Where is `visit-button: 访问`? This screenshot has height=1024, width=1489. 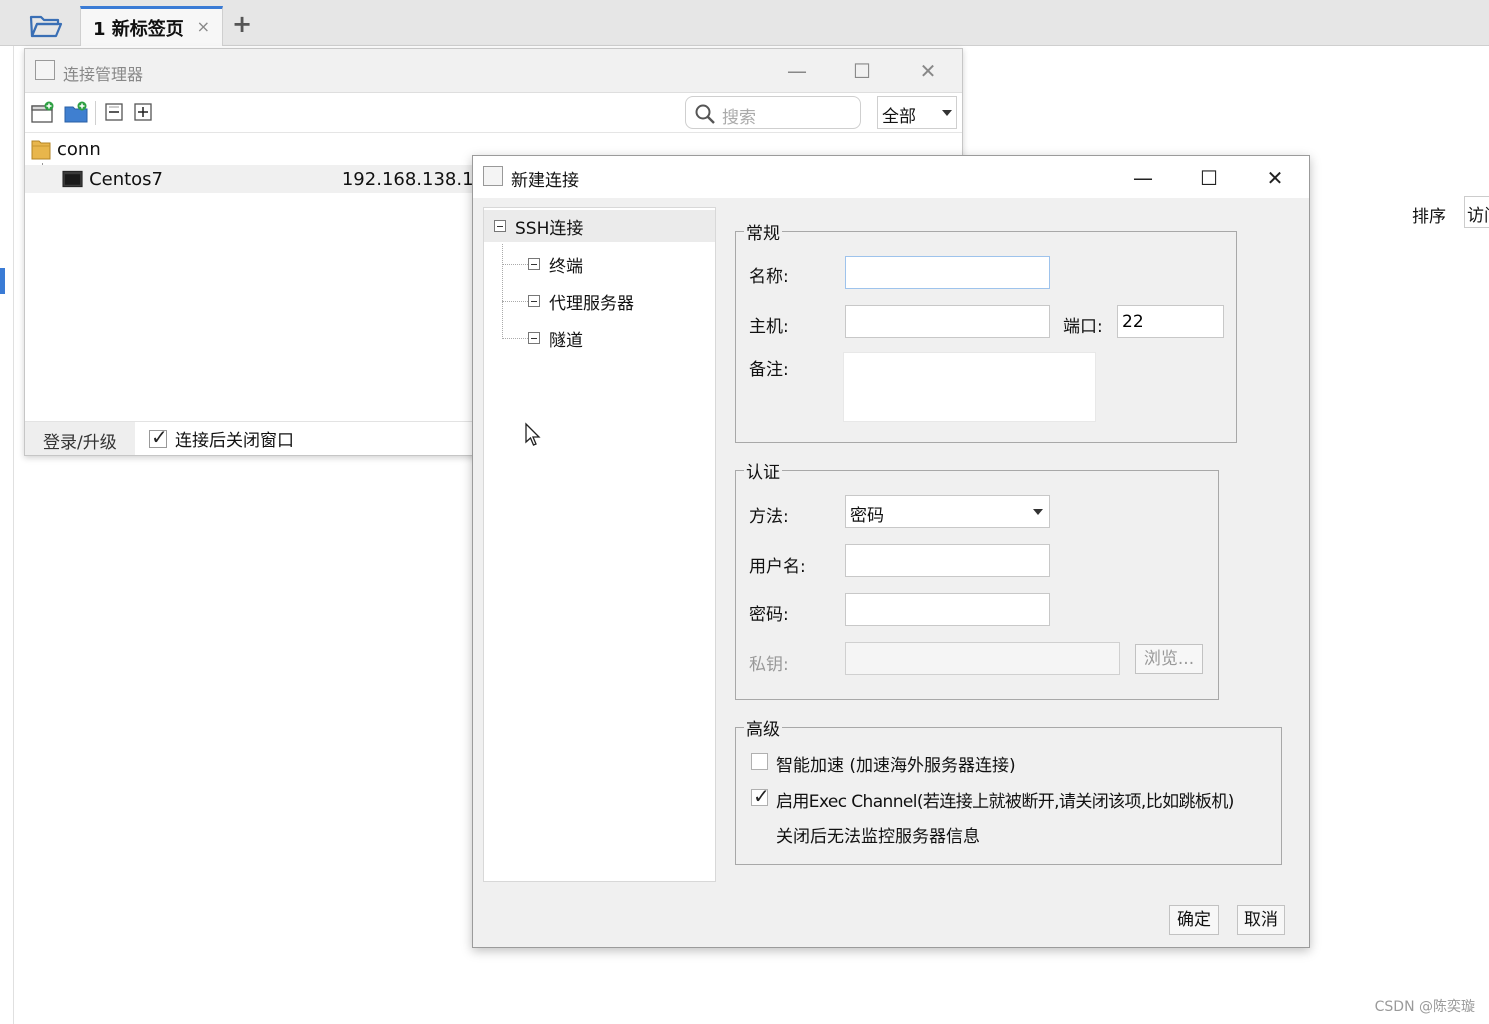 visit-button: 访问 is located at coordinates (1476, 212).